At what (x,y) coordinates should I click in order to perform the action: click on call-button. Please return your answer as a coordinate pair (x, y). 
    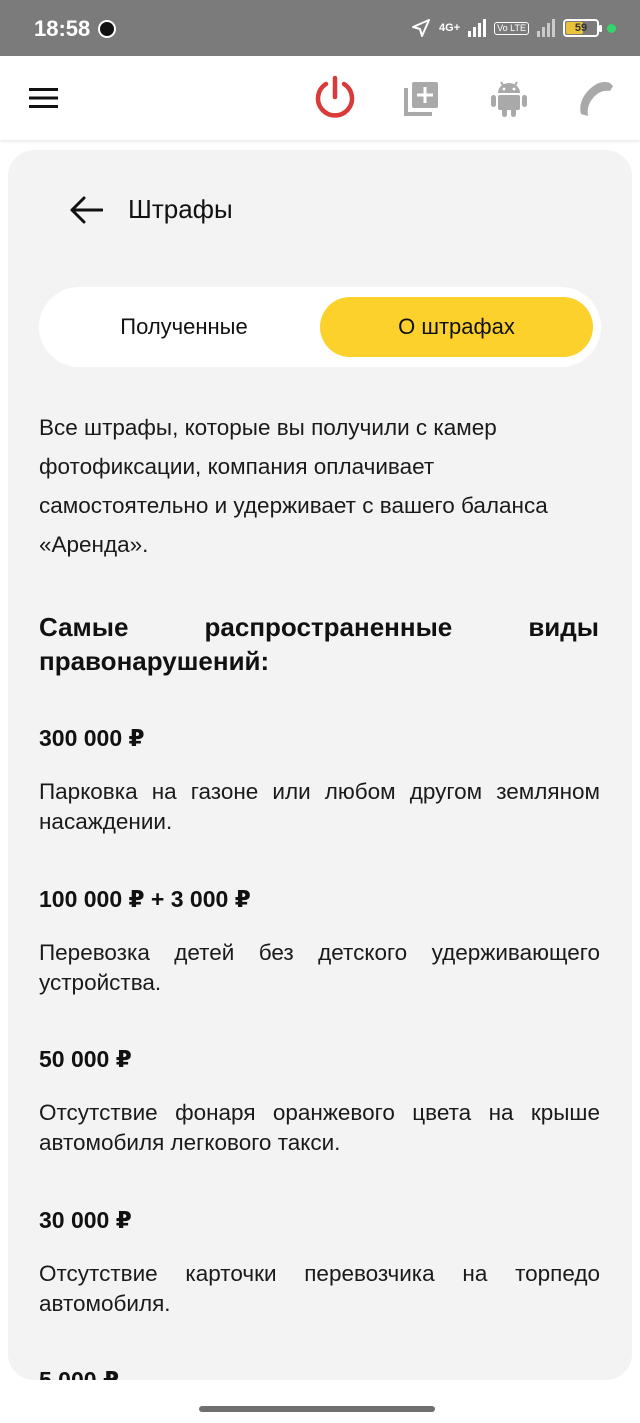
    Looking at the image, I should click on (596, 98).